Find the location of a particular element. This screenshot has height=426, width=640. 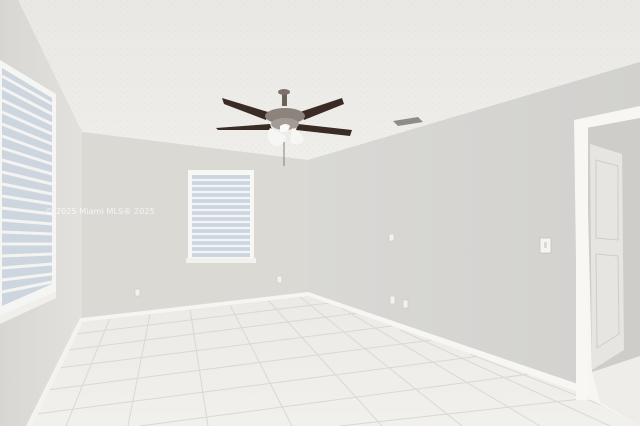

thermostat-plate is located at coordinates (391, 237).